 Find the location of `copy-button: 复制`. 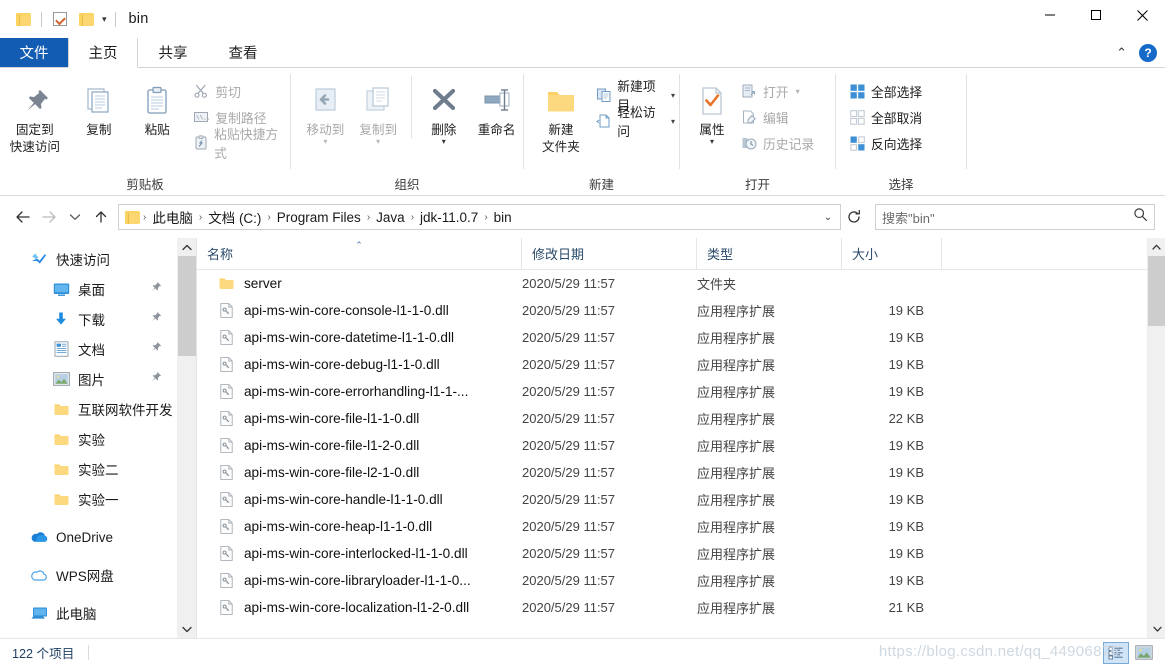

copy-button: 复制 is located at coordinates (99, 107).